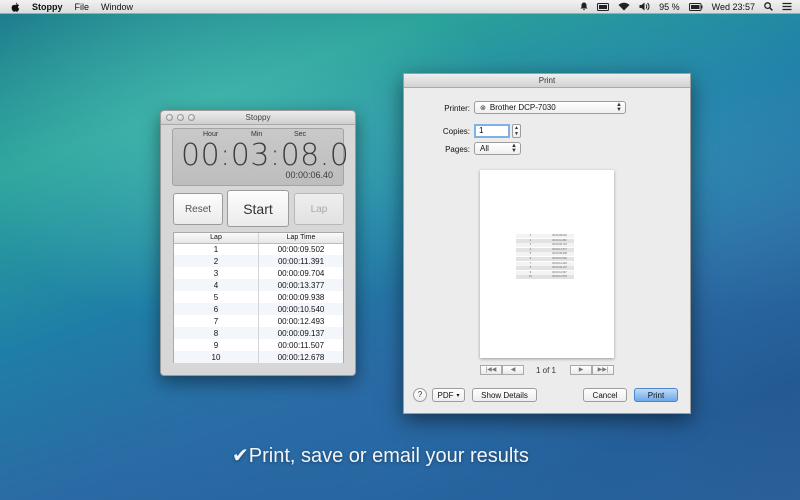 Image resolution: width=800 pixels, height=500 pixels. What do you see at coordinates (491, 370) in the screenshot?
I see `first-page-icon: |◀◀` at bounding box center [491, 370].